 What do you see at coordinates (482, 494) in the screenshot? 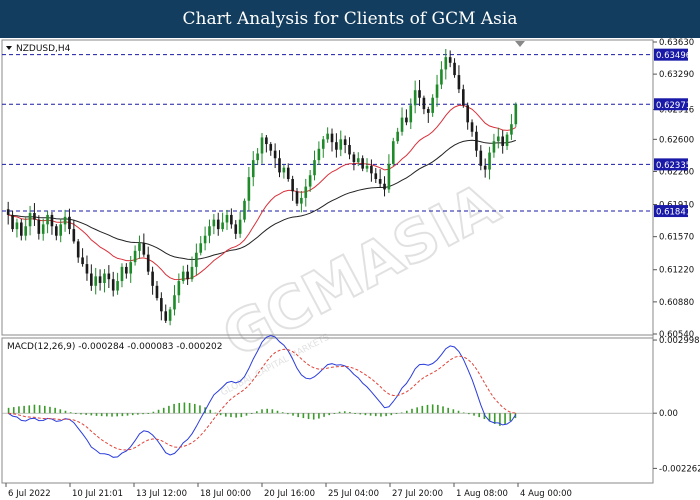
I see `time-tick-label: 1 Aug 08:00` at bounding box center [482, 494].